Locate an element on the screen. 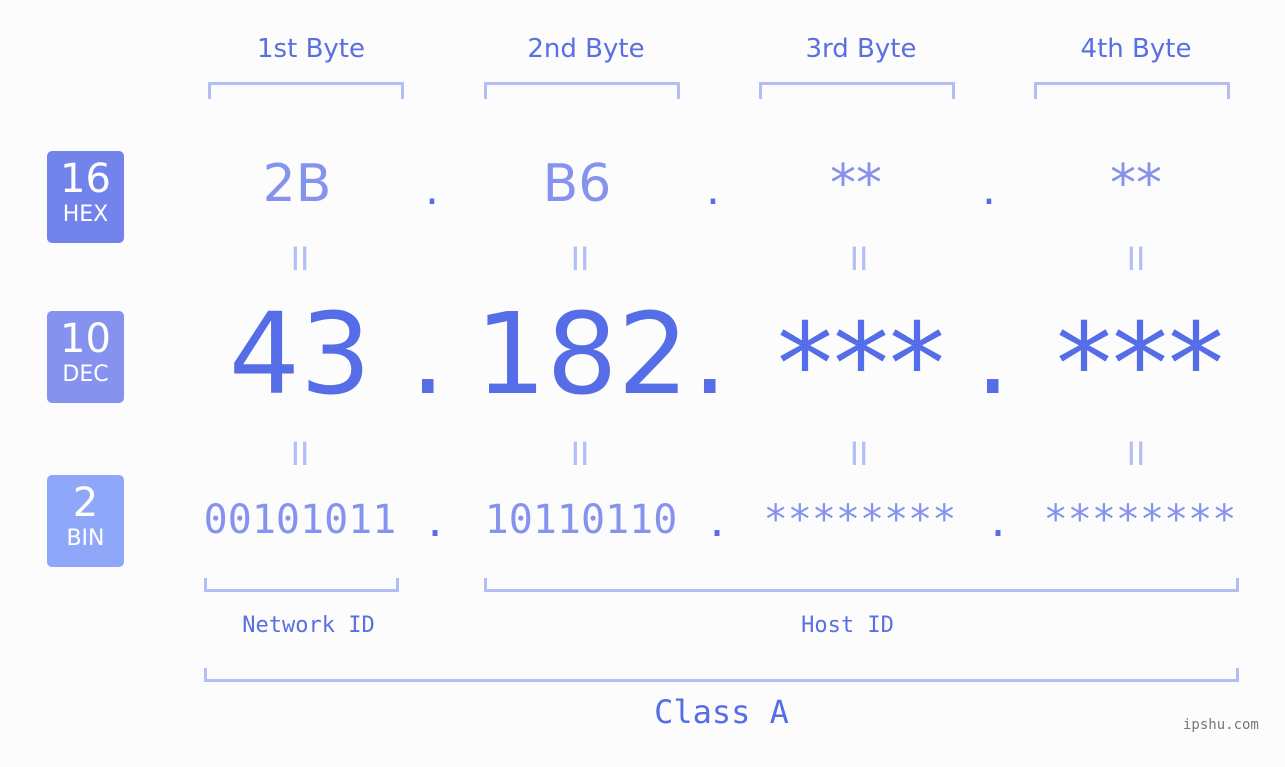 Image resolution: width=1285 pixels, height=767 pixels. dec-byte-1: 43 is located at coordinates (300, 355).